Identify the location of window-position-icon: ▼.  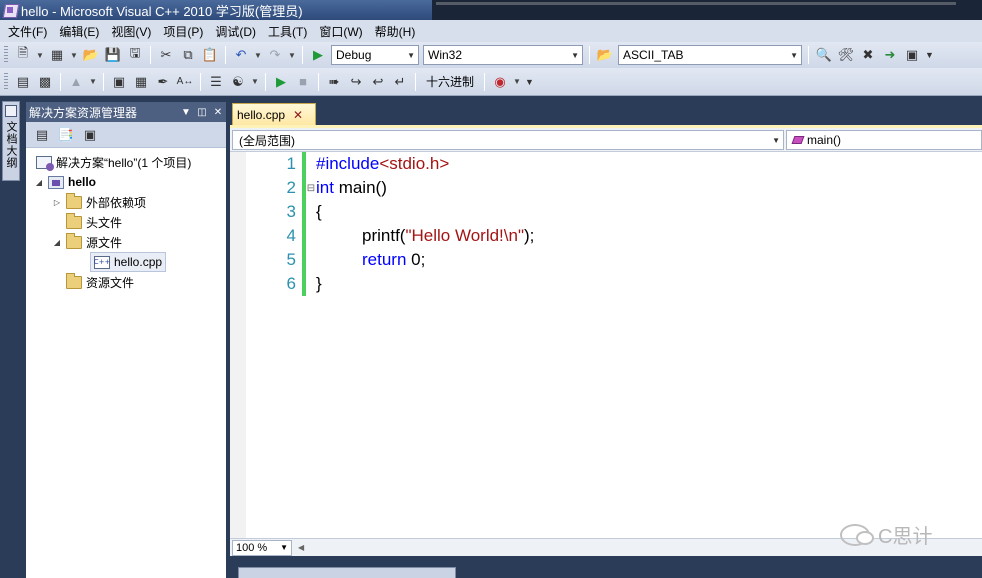
(186, 112).